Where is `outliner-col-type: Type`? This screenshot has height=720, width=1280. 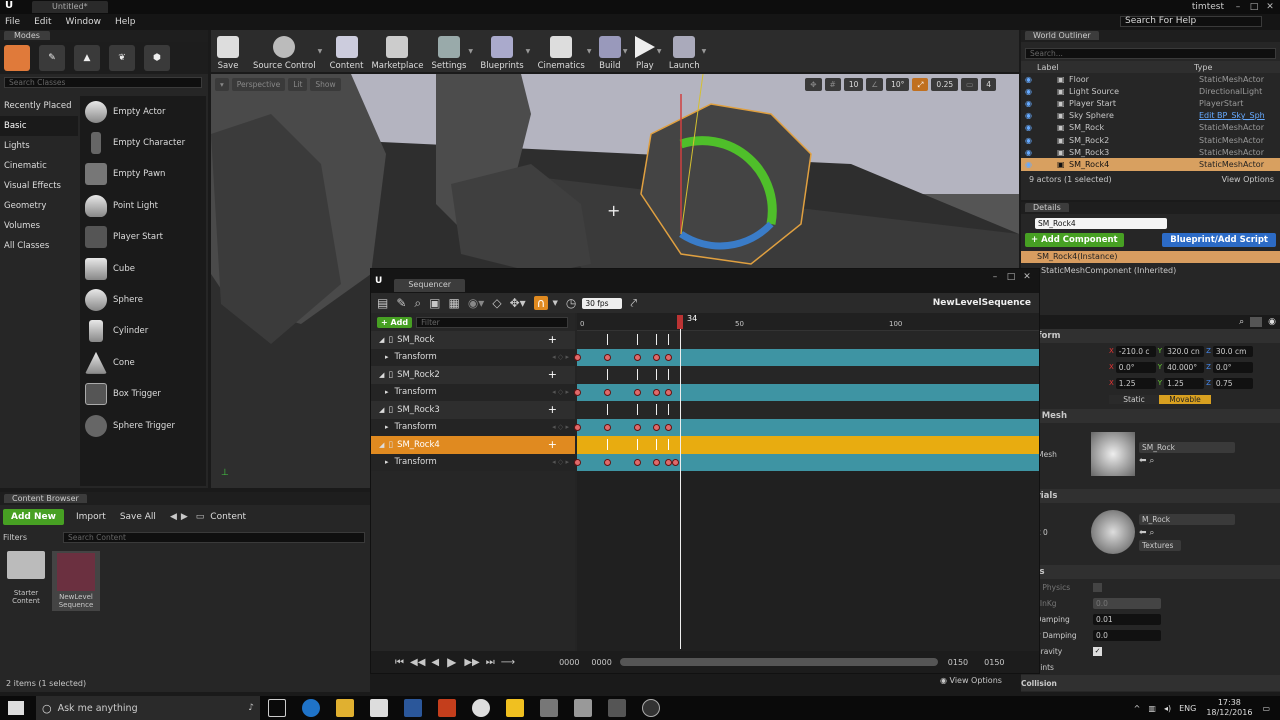 outliner-col-type: Type is located at coordinates (1203, 67).